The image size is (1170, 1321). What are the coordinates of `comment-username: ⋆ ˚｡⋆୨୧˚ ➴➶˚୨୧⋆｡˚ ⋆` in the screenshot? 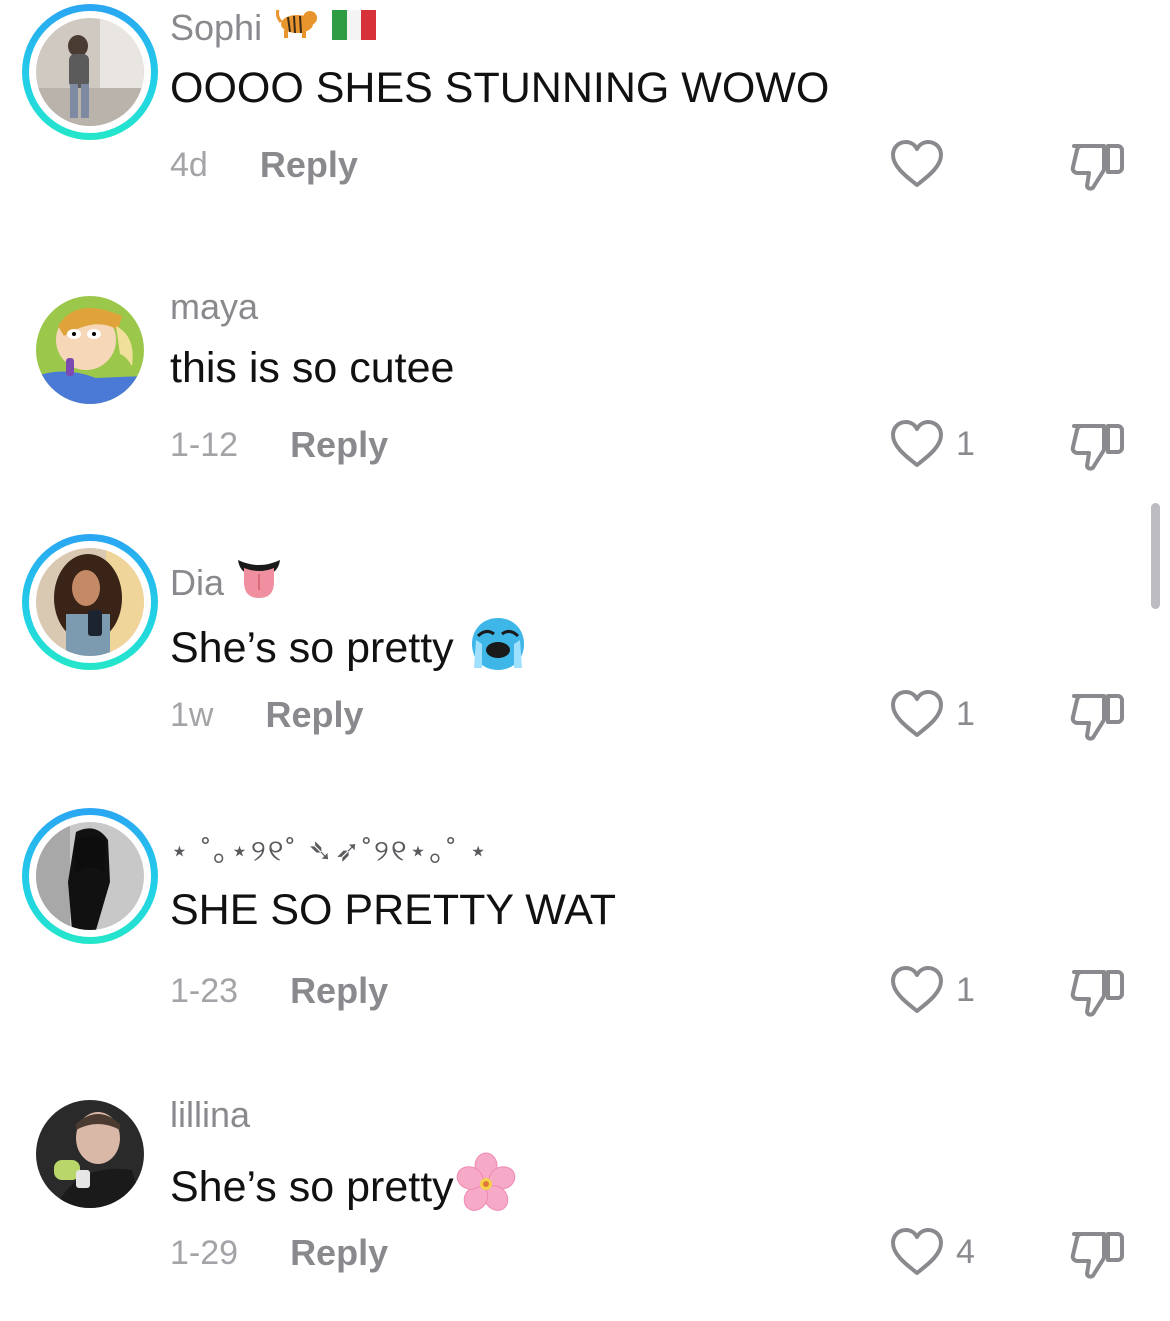 It's located at (330, 848).